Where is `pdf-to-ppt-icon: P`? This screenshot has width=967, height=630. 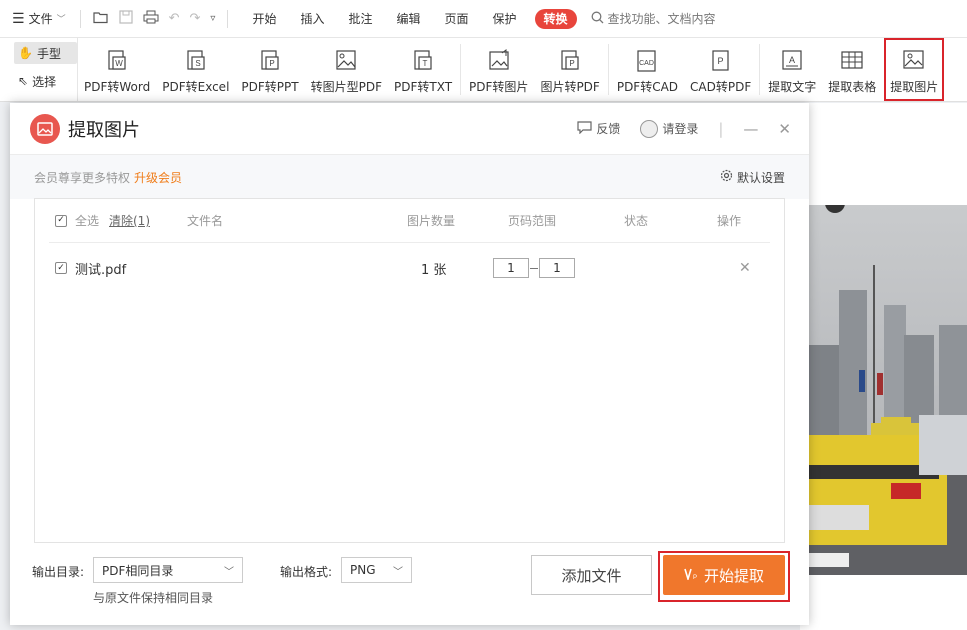
pdf-to-ppt-icon: P is located at coordinates (270, 60).